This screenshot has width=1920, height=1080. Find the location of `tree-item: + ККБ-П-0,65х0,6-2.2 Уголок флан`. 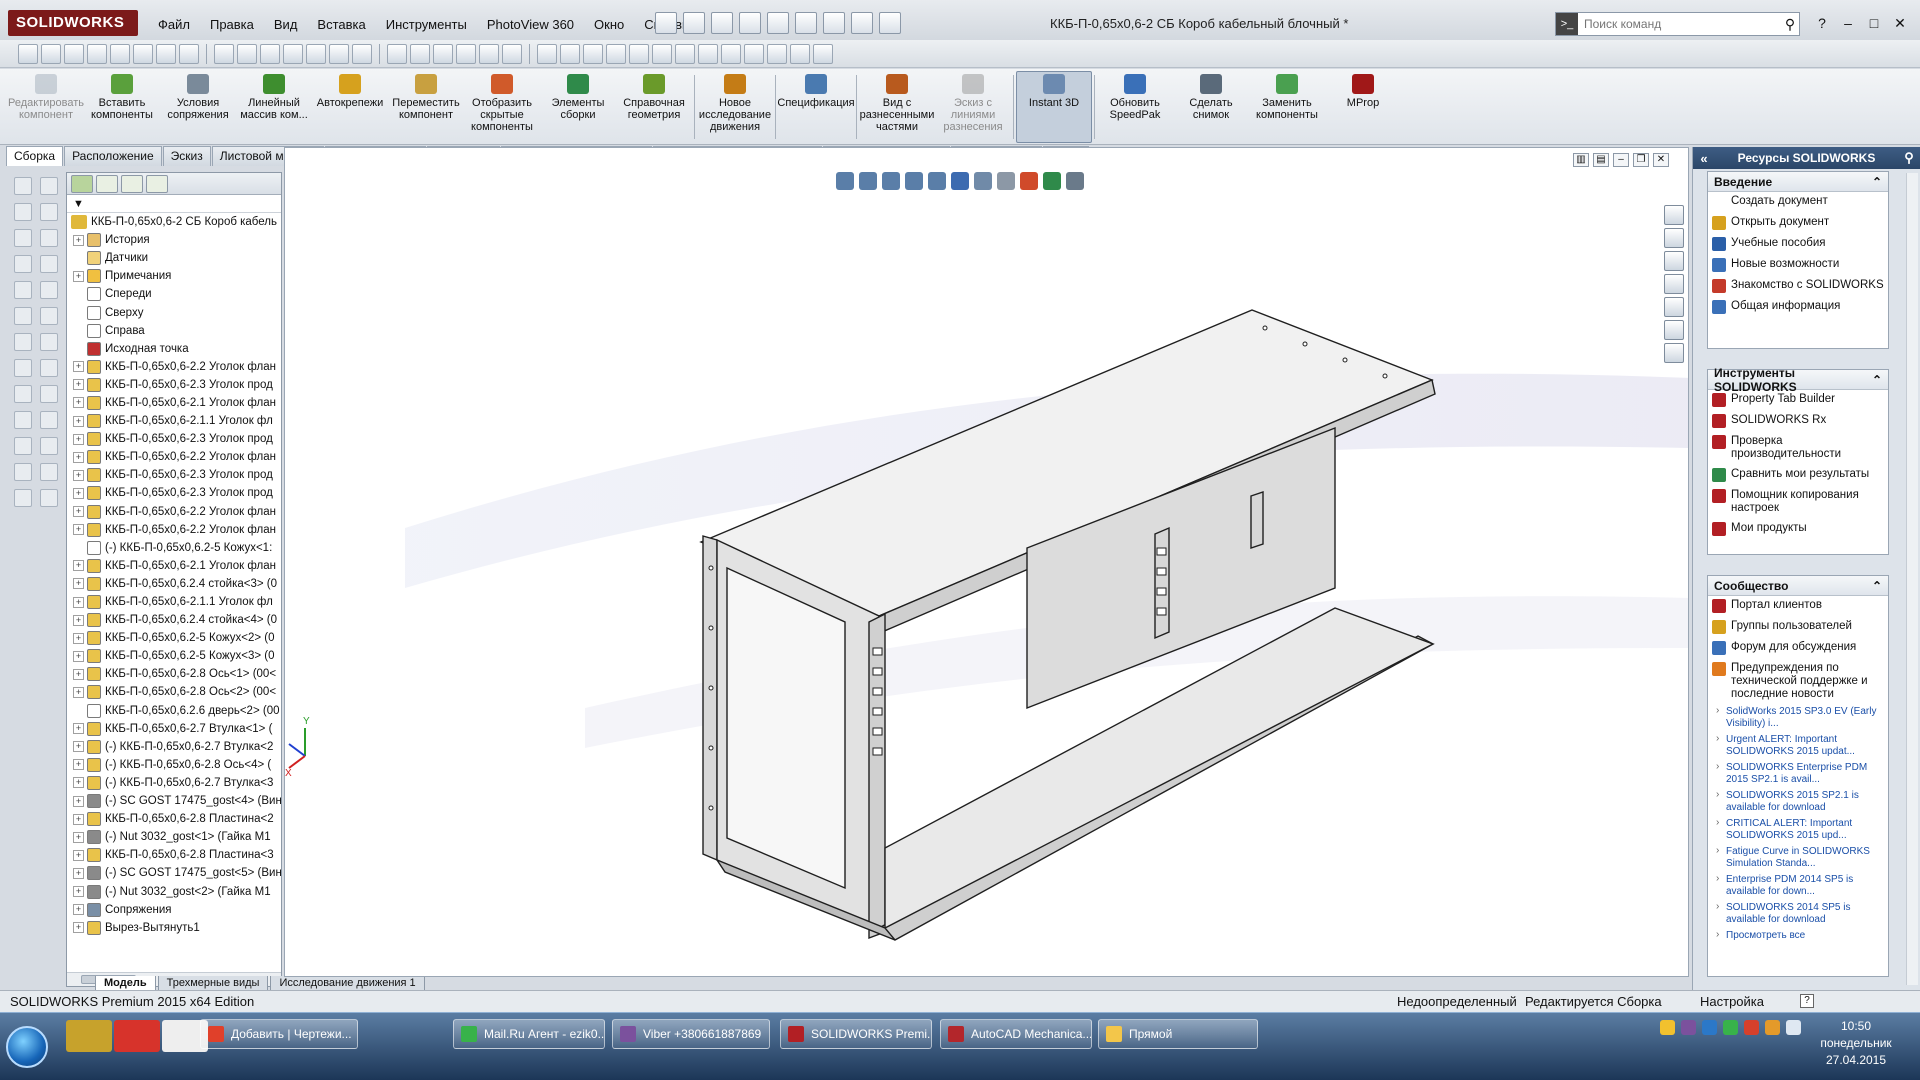

tree-item: + ККБ-П-0,65х0,6-2.2 Уголок флан is located at coordinates (174, 457).